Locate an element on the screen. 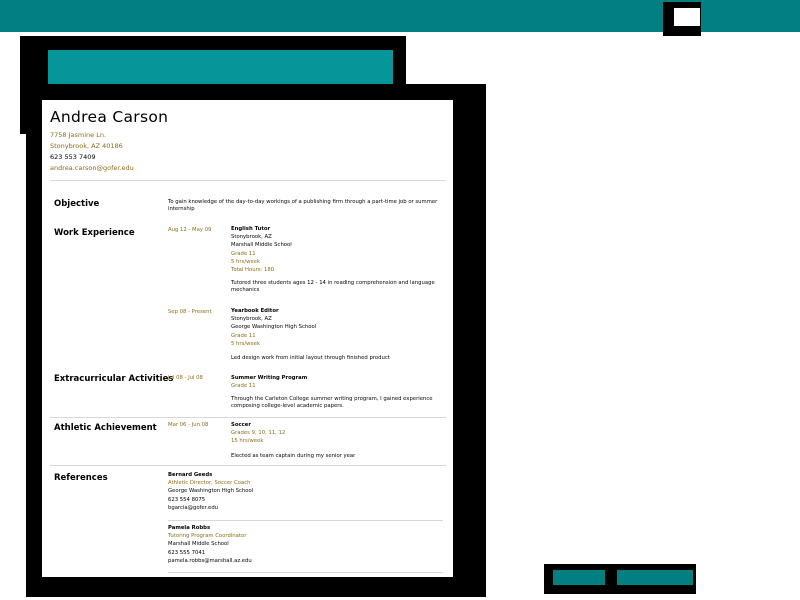 Image resolution: width=800 pixels, height=600 pixels. extracurricular-line: Grade 11 is located at coordinates (243, 386).